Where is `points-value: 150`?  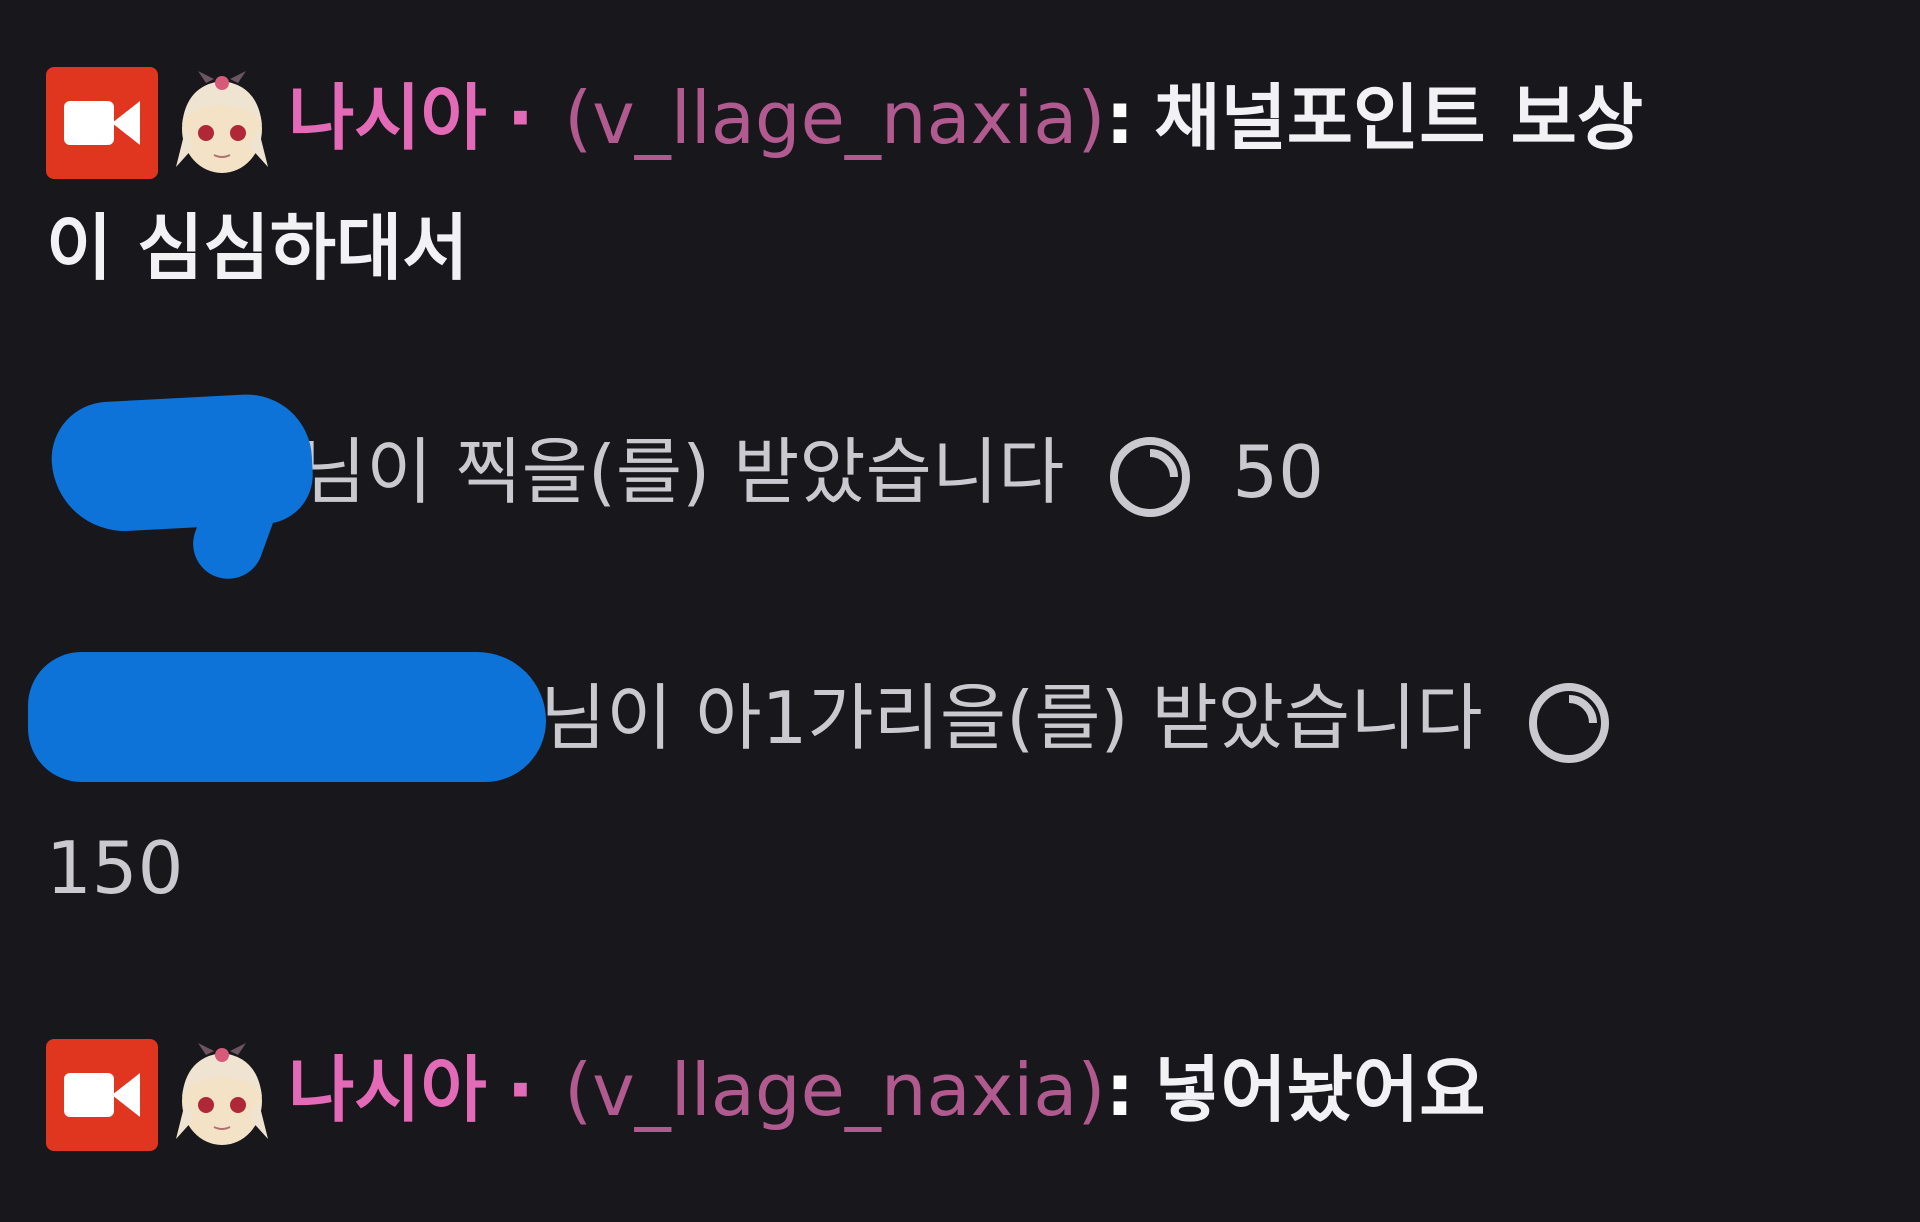 points-value: 150 is located at coordinates (115, 868).